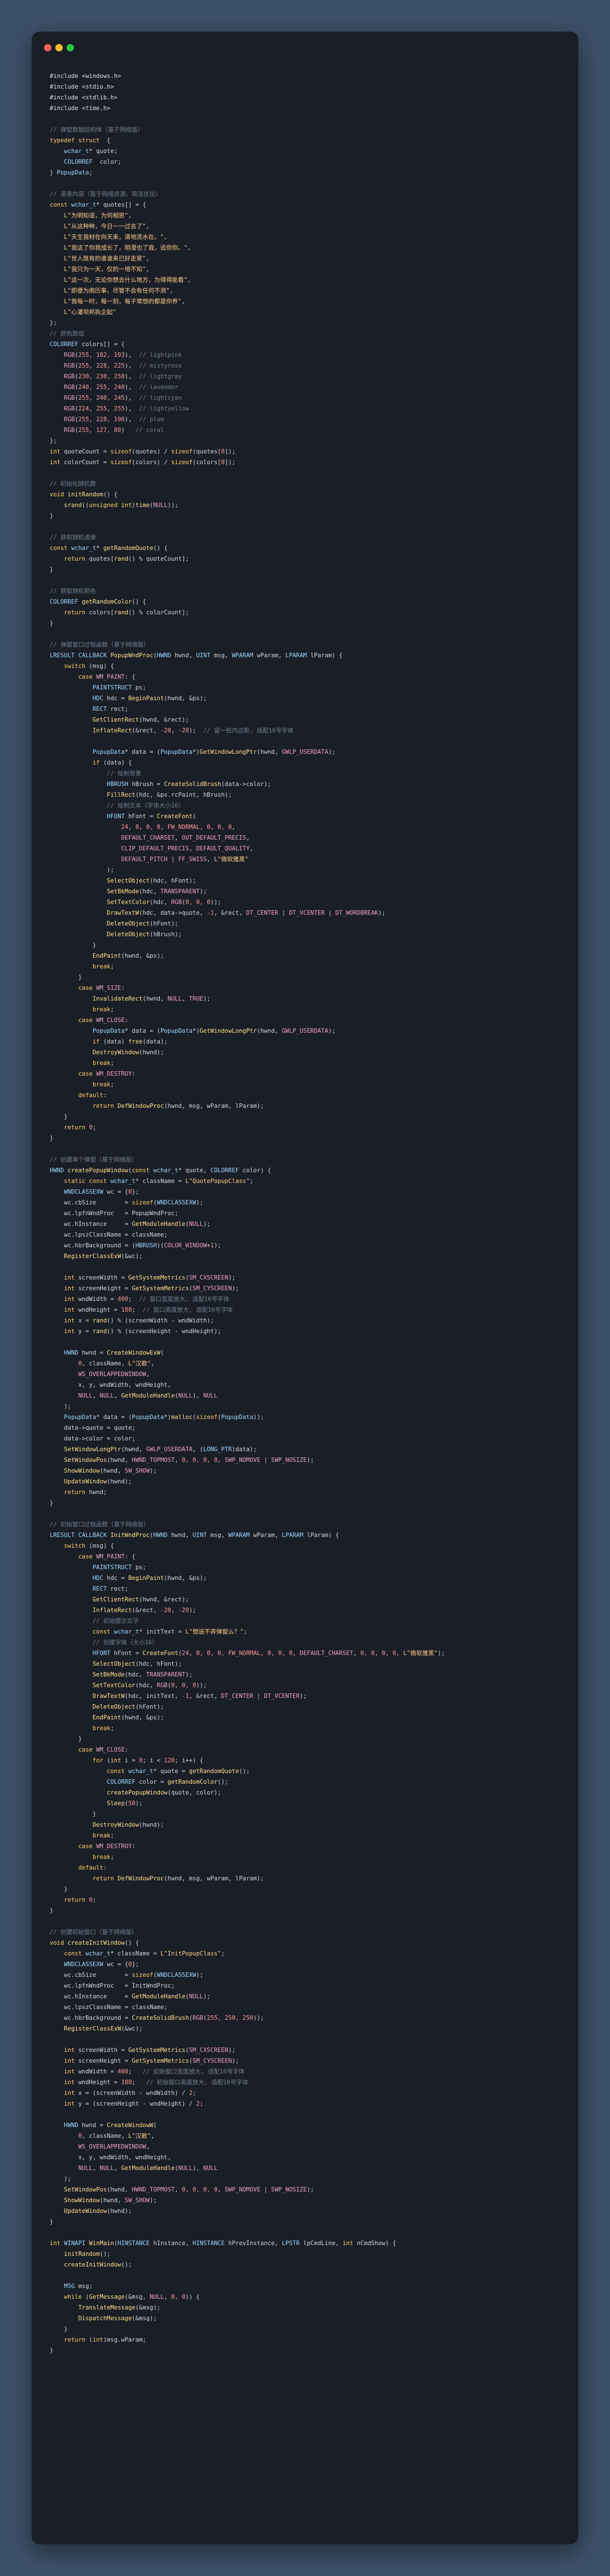 The width and height of the screenshot is (610, 2576). I want to click on code-line: case WM_DESTROY:, so click(305, 1847).